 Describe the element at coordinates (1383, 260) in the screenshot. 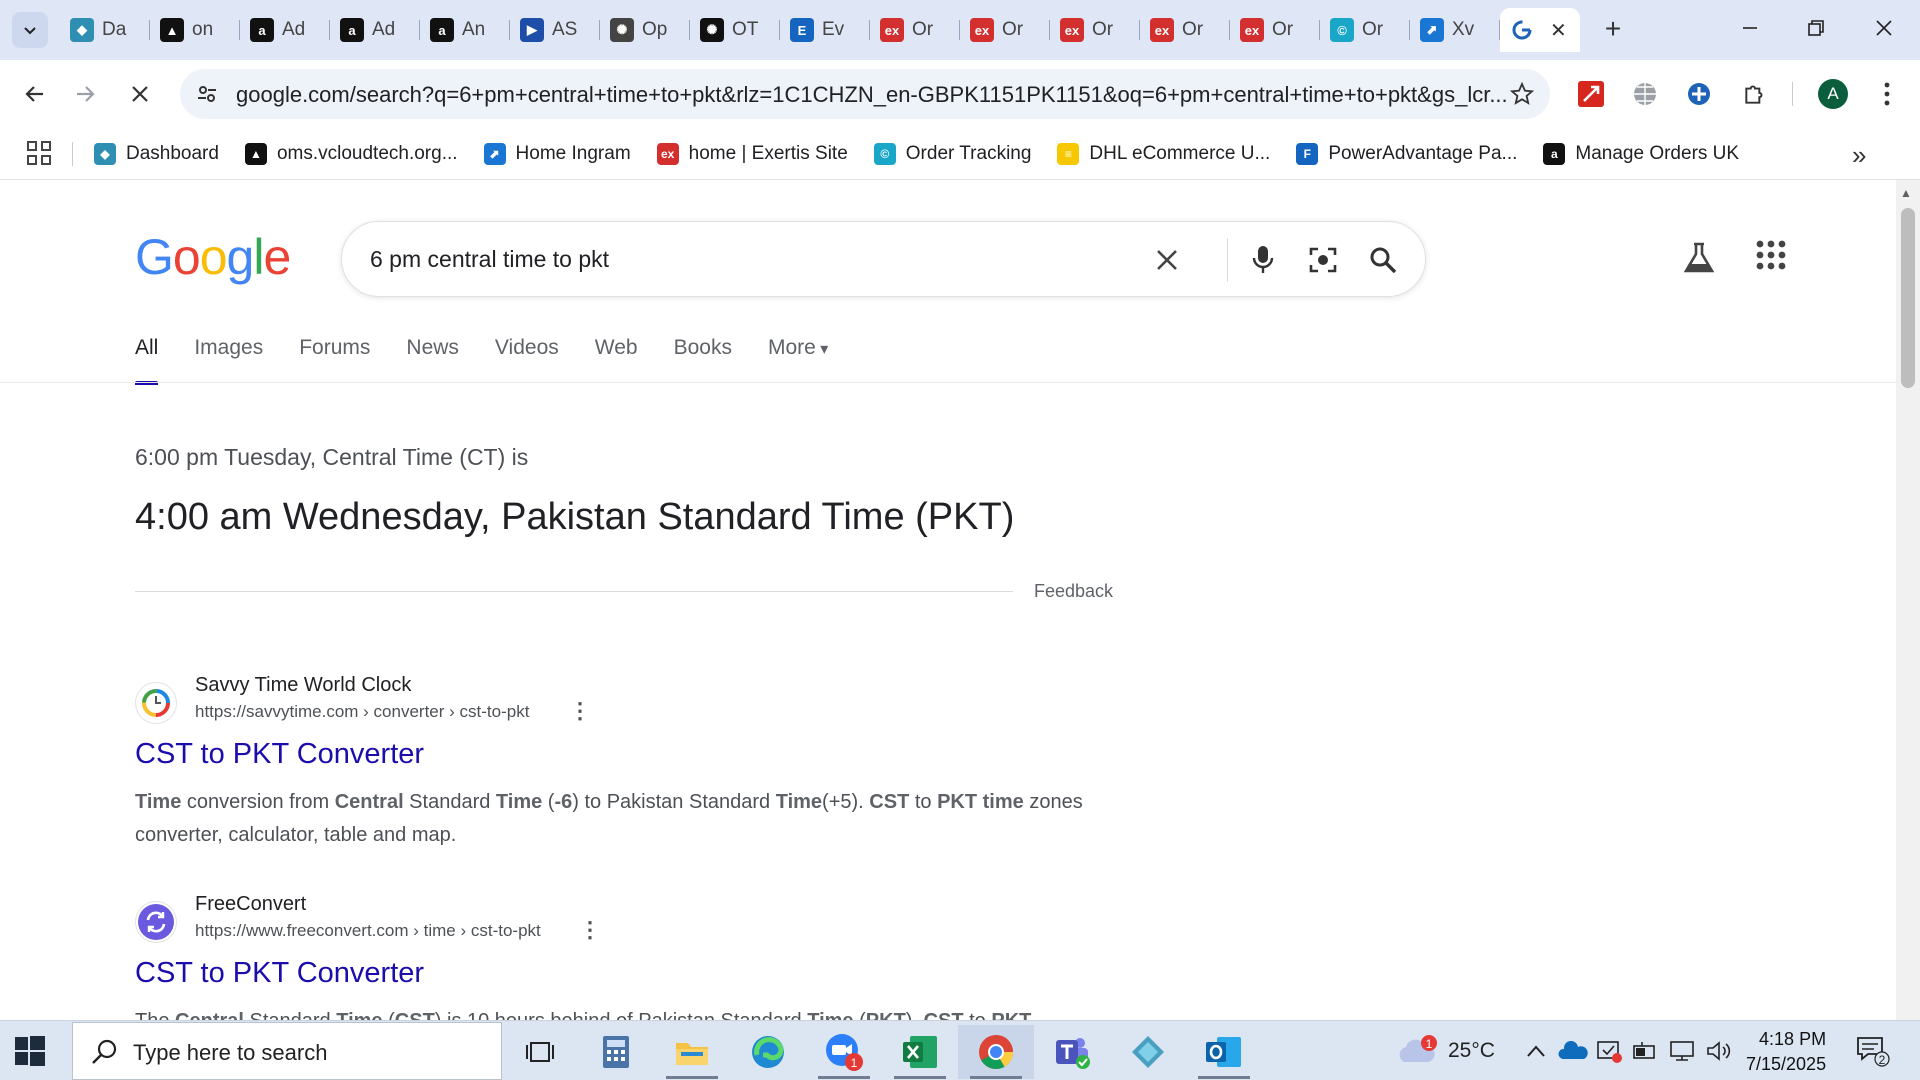

I see `search-submit-button` at that location.